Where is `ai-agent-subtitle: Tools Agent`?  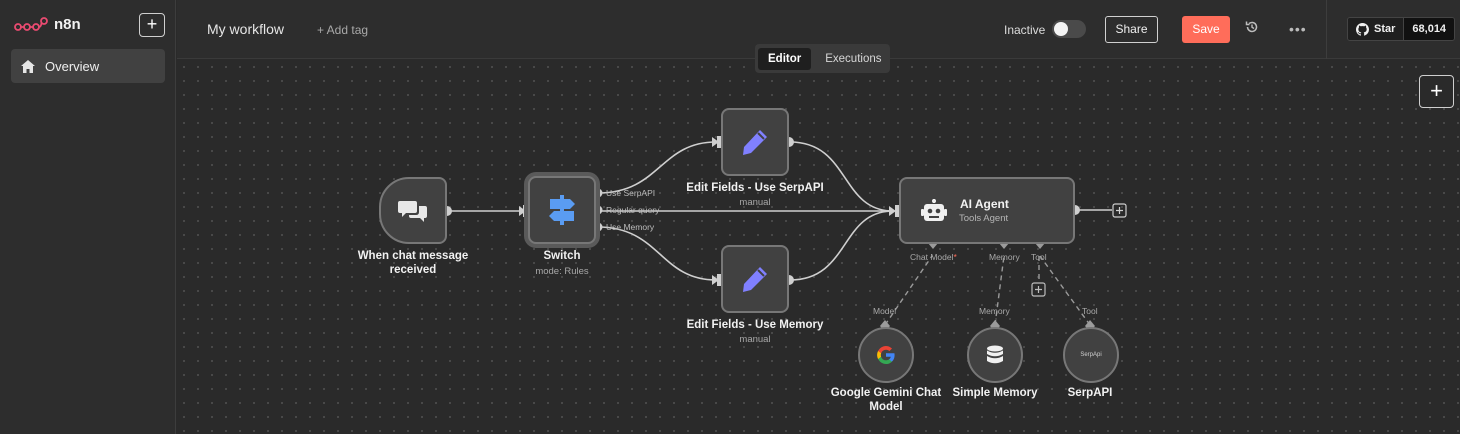 ai-agent-subtitle: Tools Agent is located at coordinates (984, 218).